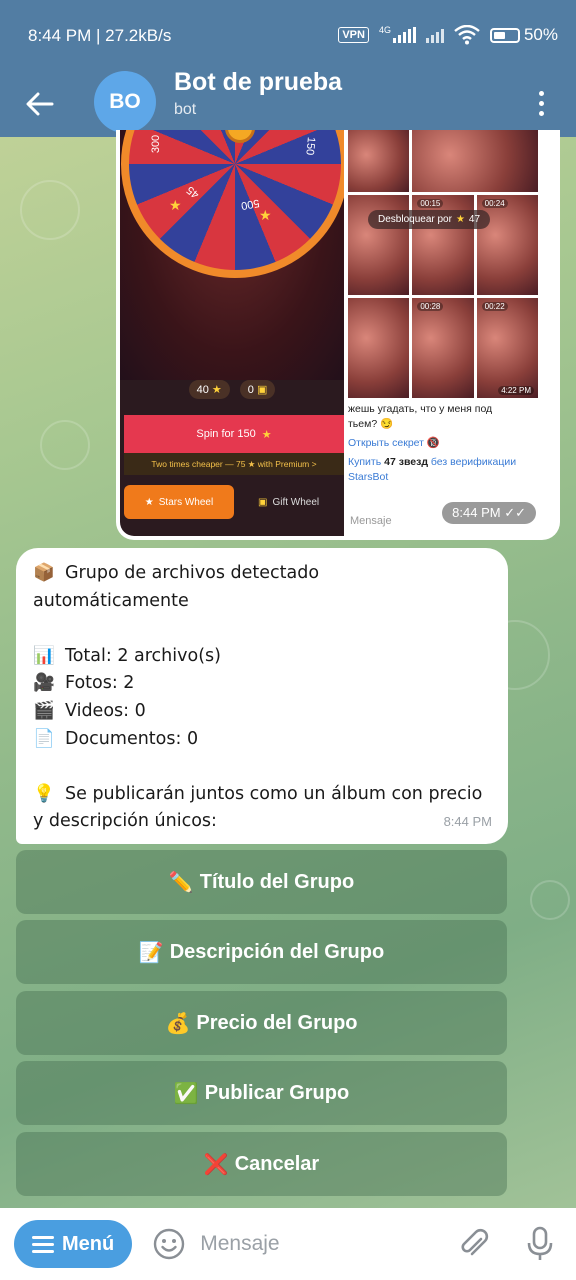  Describe the element at coordinates (258, 81) in the screenshot. I see `chat-title: Bot de prueba` at that location.